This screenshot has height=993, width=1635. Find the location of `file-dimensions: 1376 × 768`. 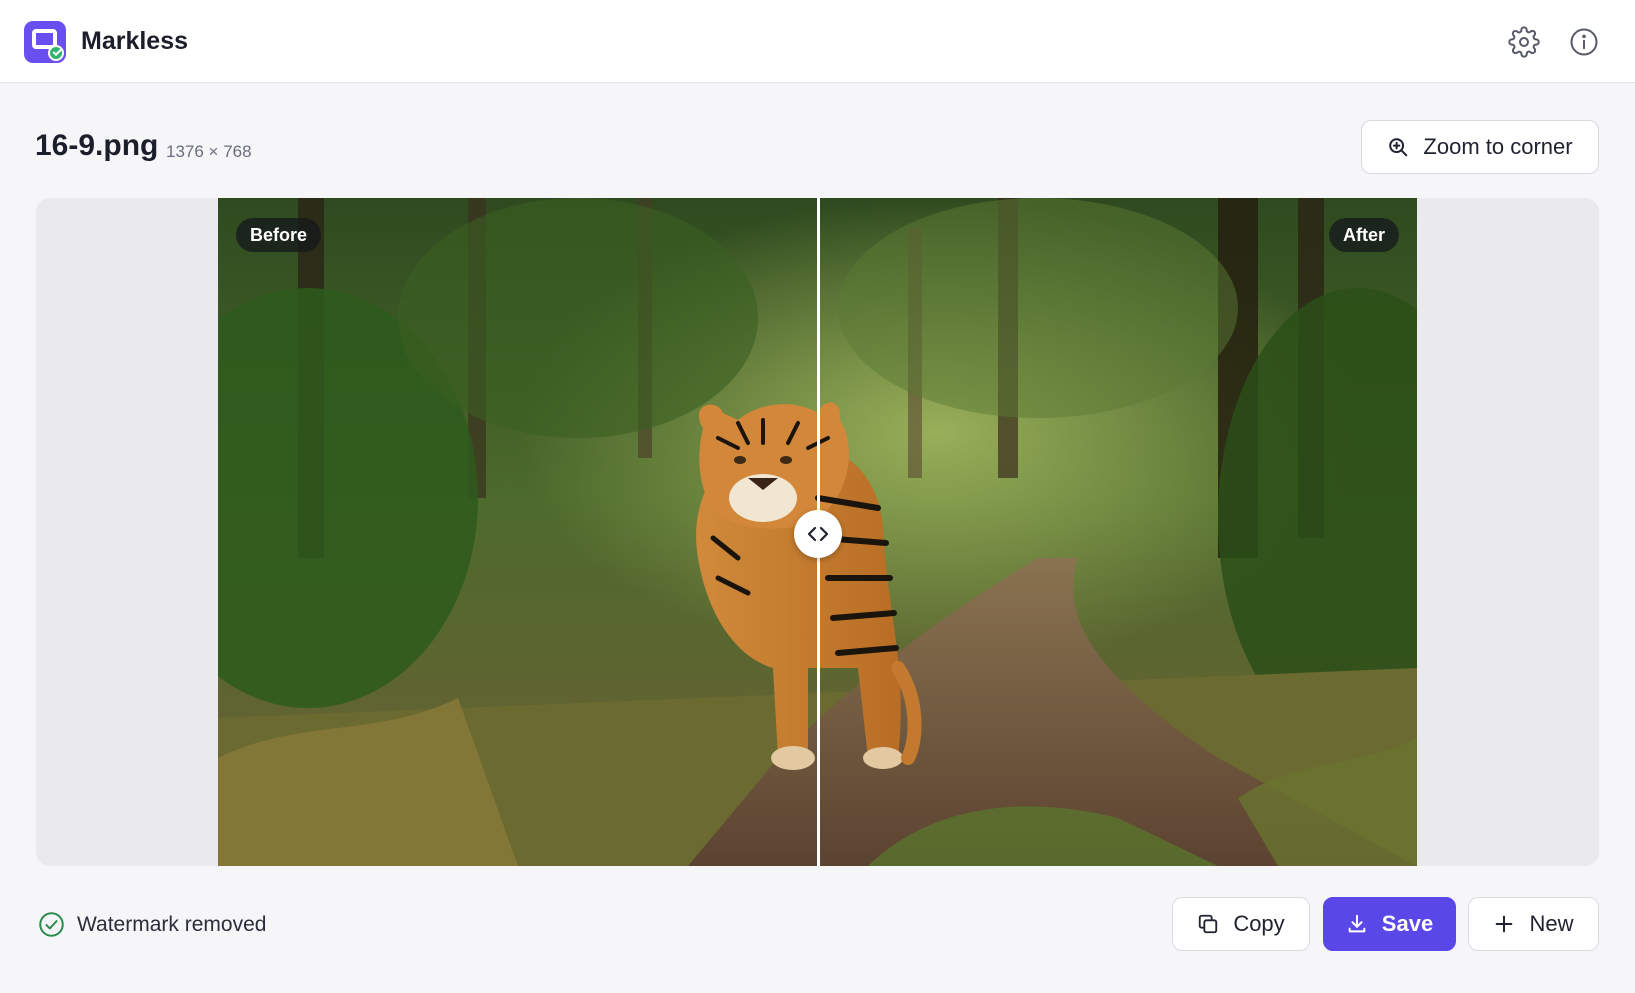

file-dimensions: 1376 × 768 is located at coordinates (209, 151).